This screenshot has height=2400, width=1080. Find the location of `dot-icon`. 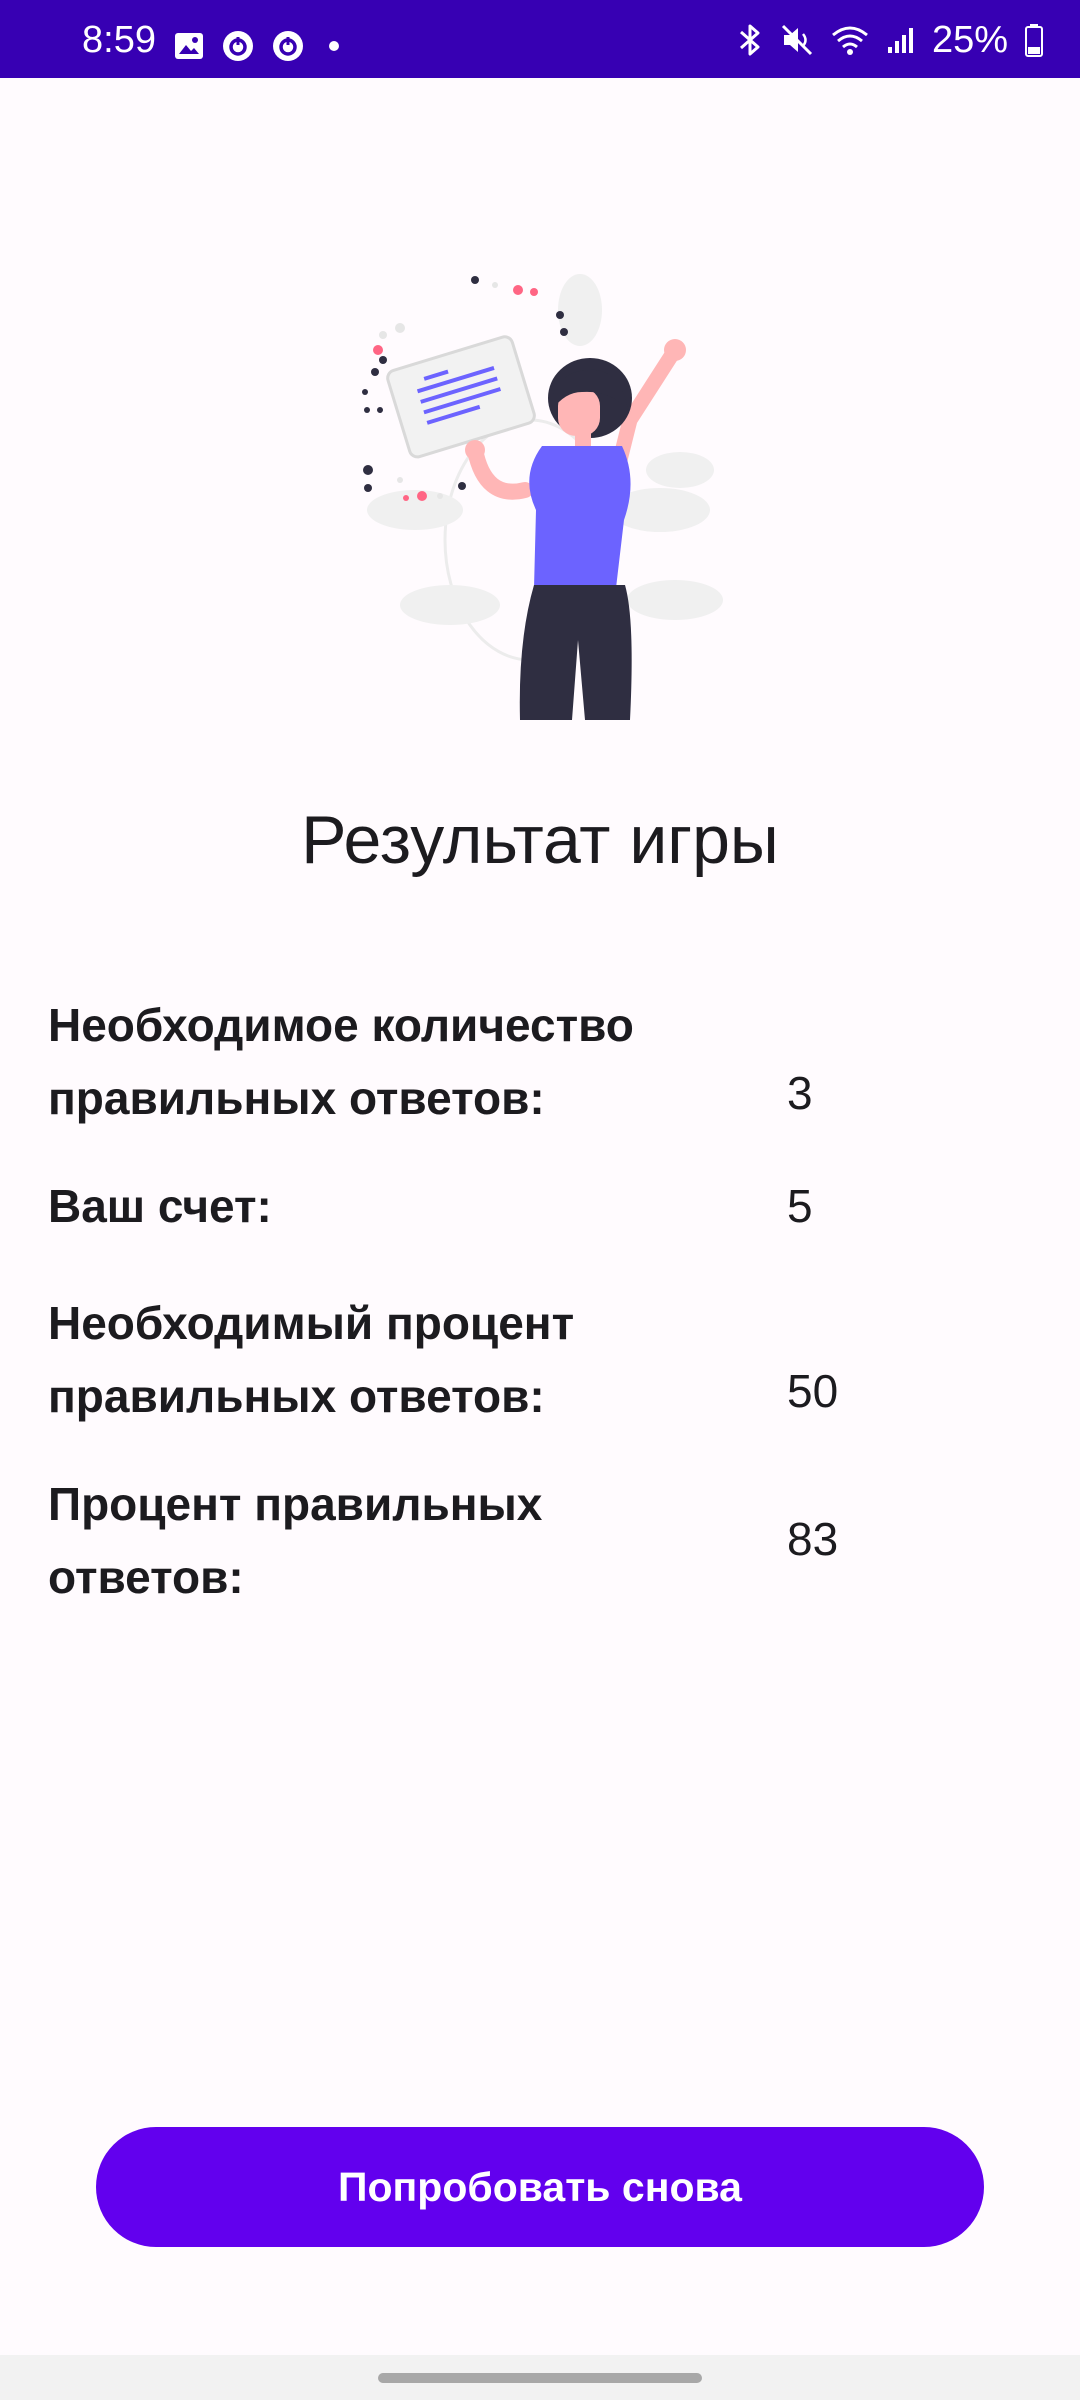

dot-icon is located at coordinates (334, 46).